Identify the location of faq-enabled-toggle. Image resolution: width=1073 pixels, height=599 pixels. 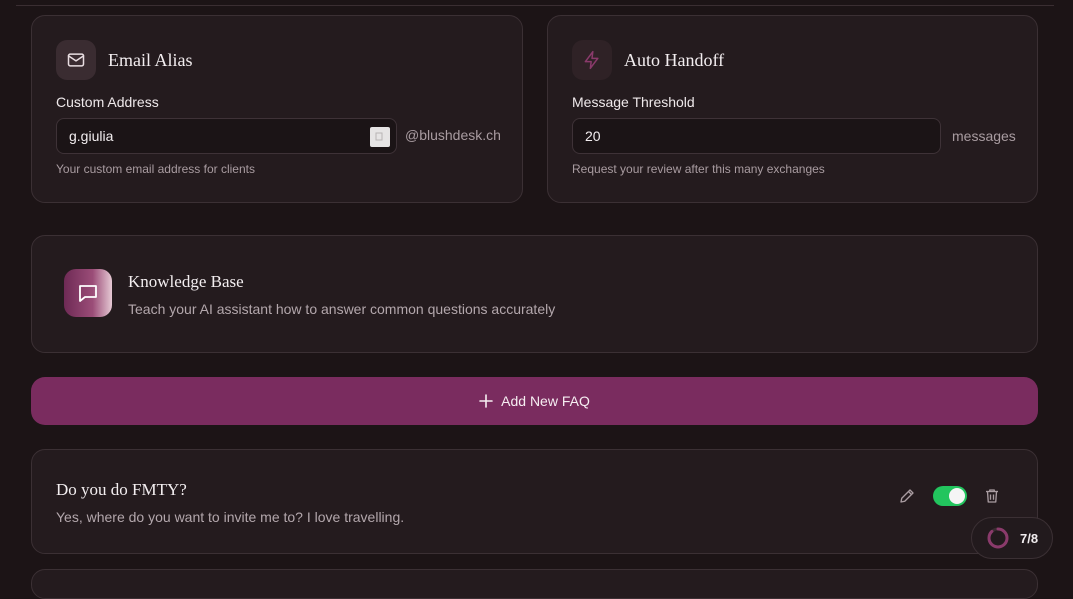
(950, 496).